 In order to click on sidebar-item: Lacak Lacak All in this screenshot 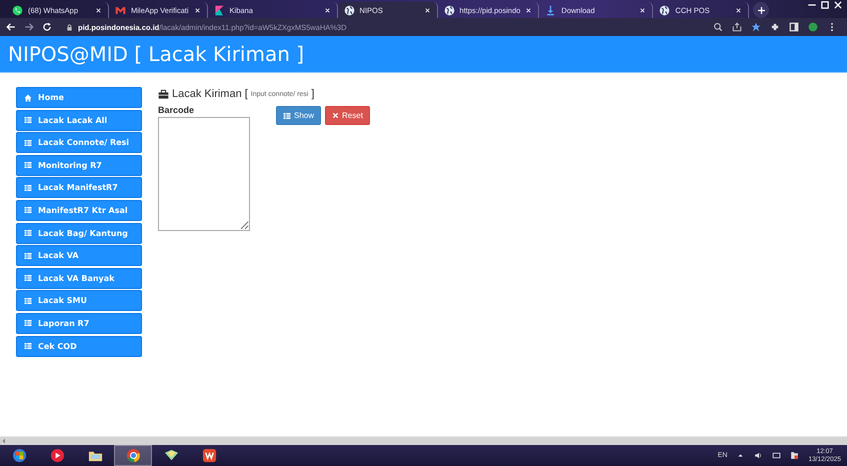, I will do `click(79, 120)`.